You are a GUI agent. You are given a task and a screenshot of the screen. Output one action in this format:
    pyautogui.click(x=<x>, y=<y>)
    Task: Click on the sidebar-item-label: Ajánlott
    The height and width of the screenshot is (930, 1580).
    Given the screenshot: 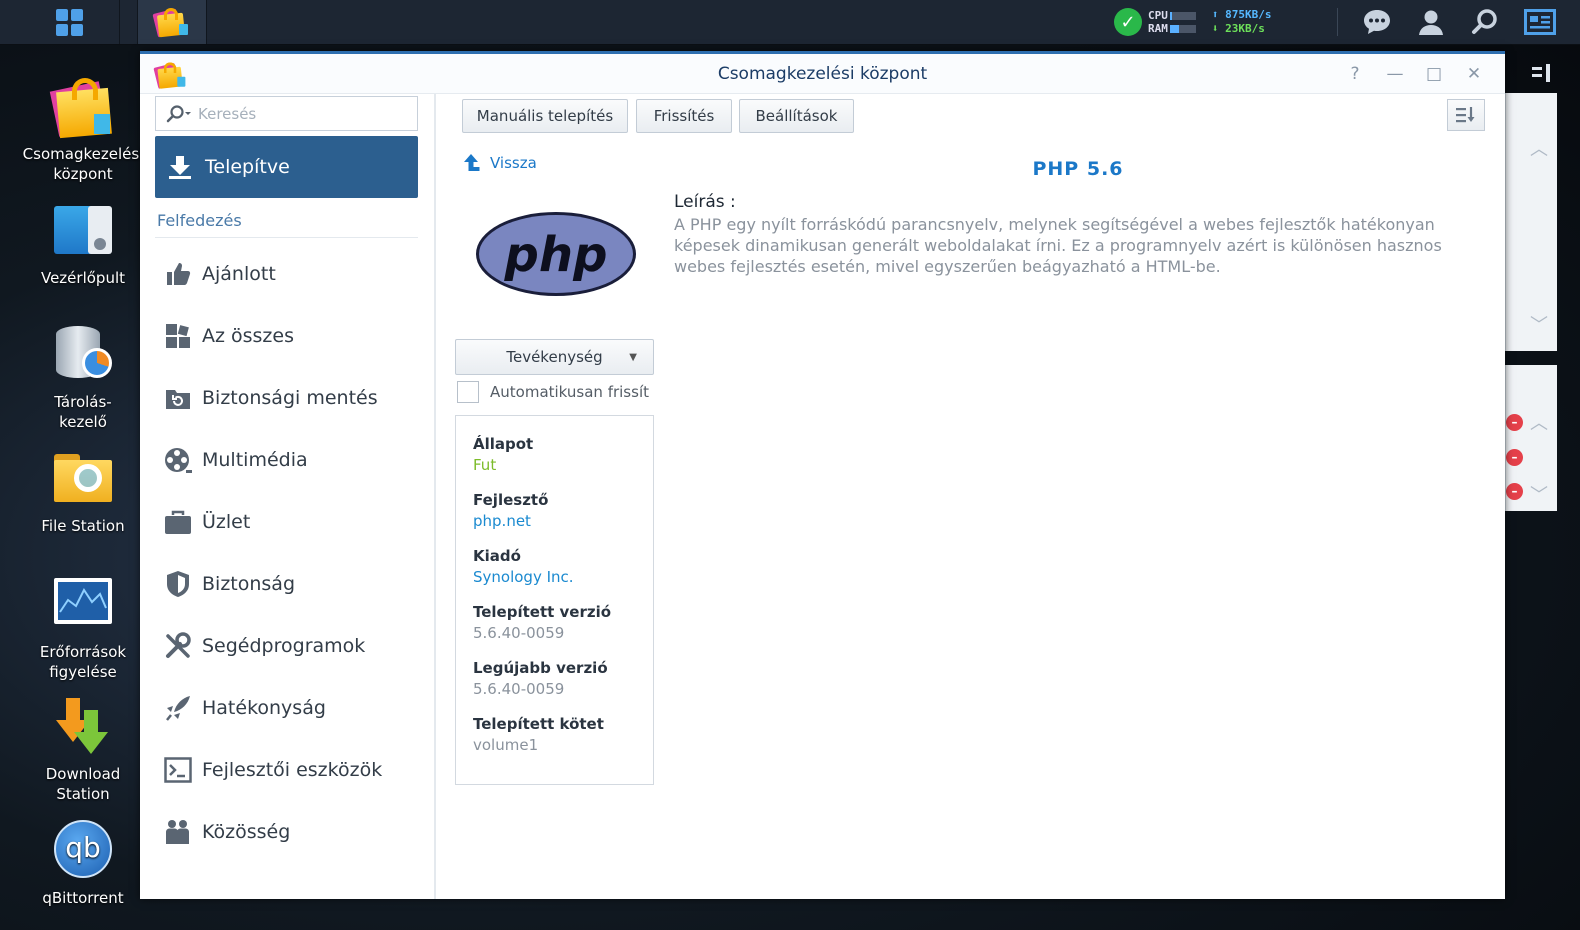 What is the action you would take?
    pyautogui.click(x=239, y=274)
    